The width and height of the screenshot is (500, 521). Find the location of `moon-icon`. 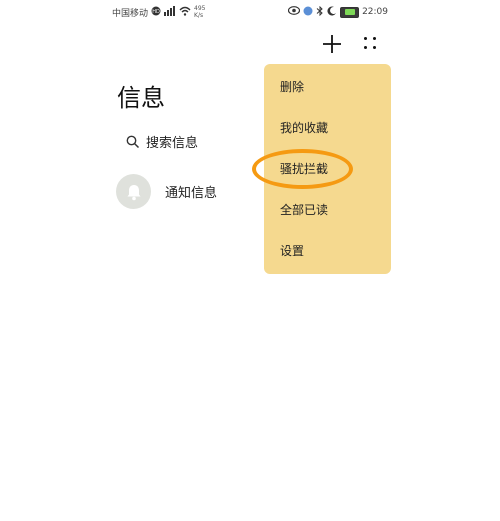

moon-icon is located at coordinates (332, 12).